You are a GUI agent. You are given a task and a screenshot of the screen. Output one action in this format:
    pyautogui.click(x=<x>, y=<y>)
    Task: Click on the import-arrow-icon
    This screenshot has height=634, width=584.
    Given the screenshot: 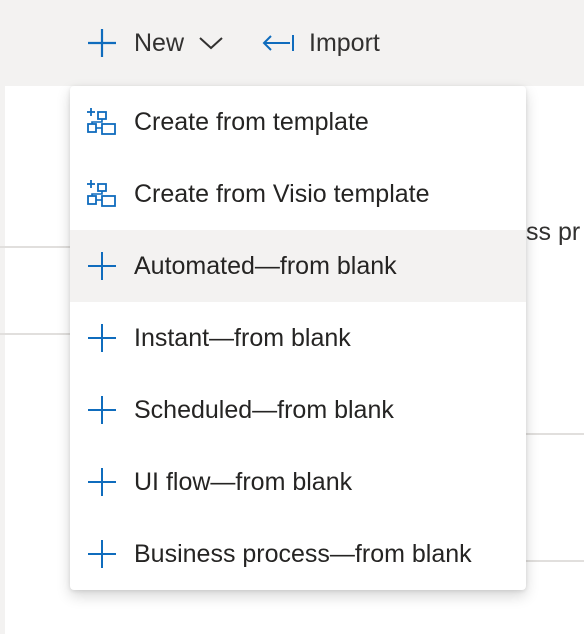 What is the action you would take?
    pyautogui.click(x=278, y=43)
    